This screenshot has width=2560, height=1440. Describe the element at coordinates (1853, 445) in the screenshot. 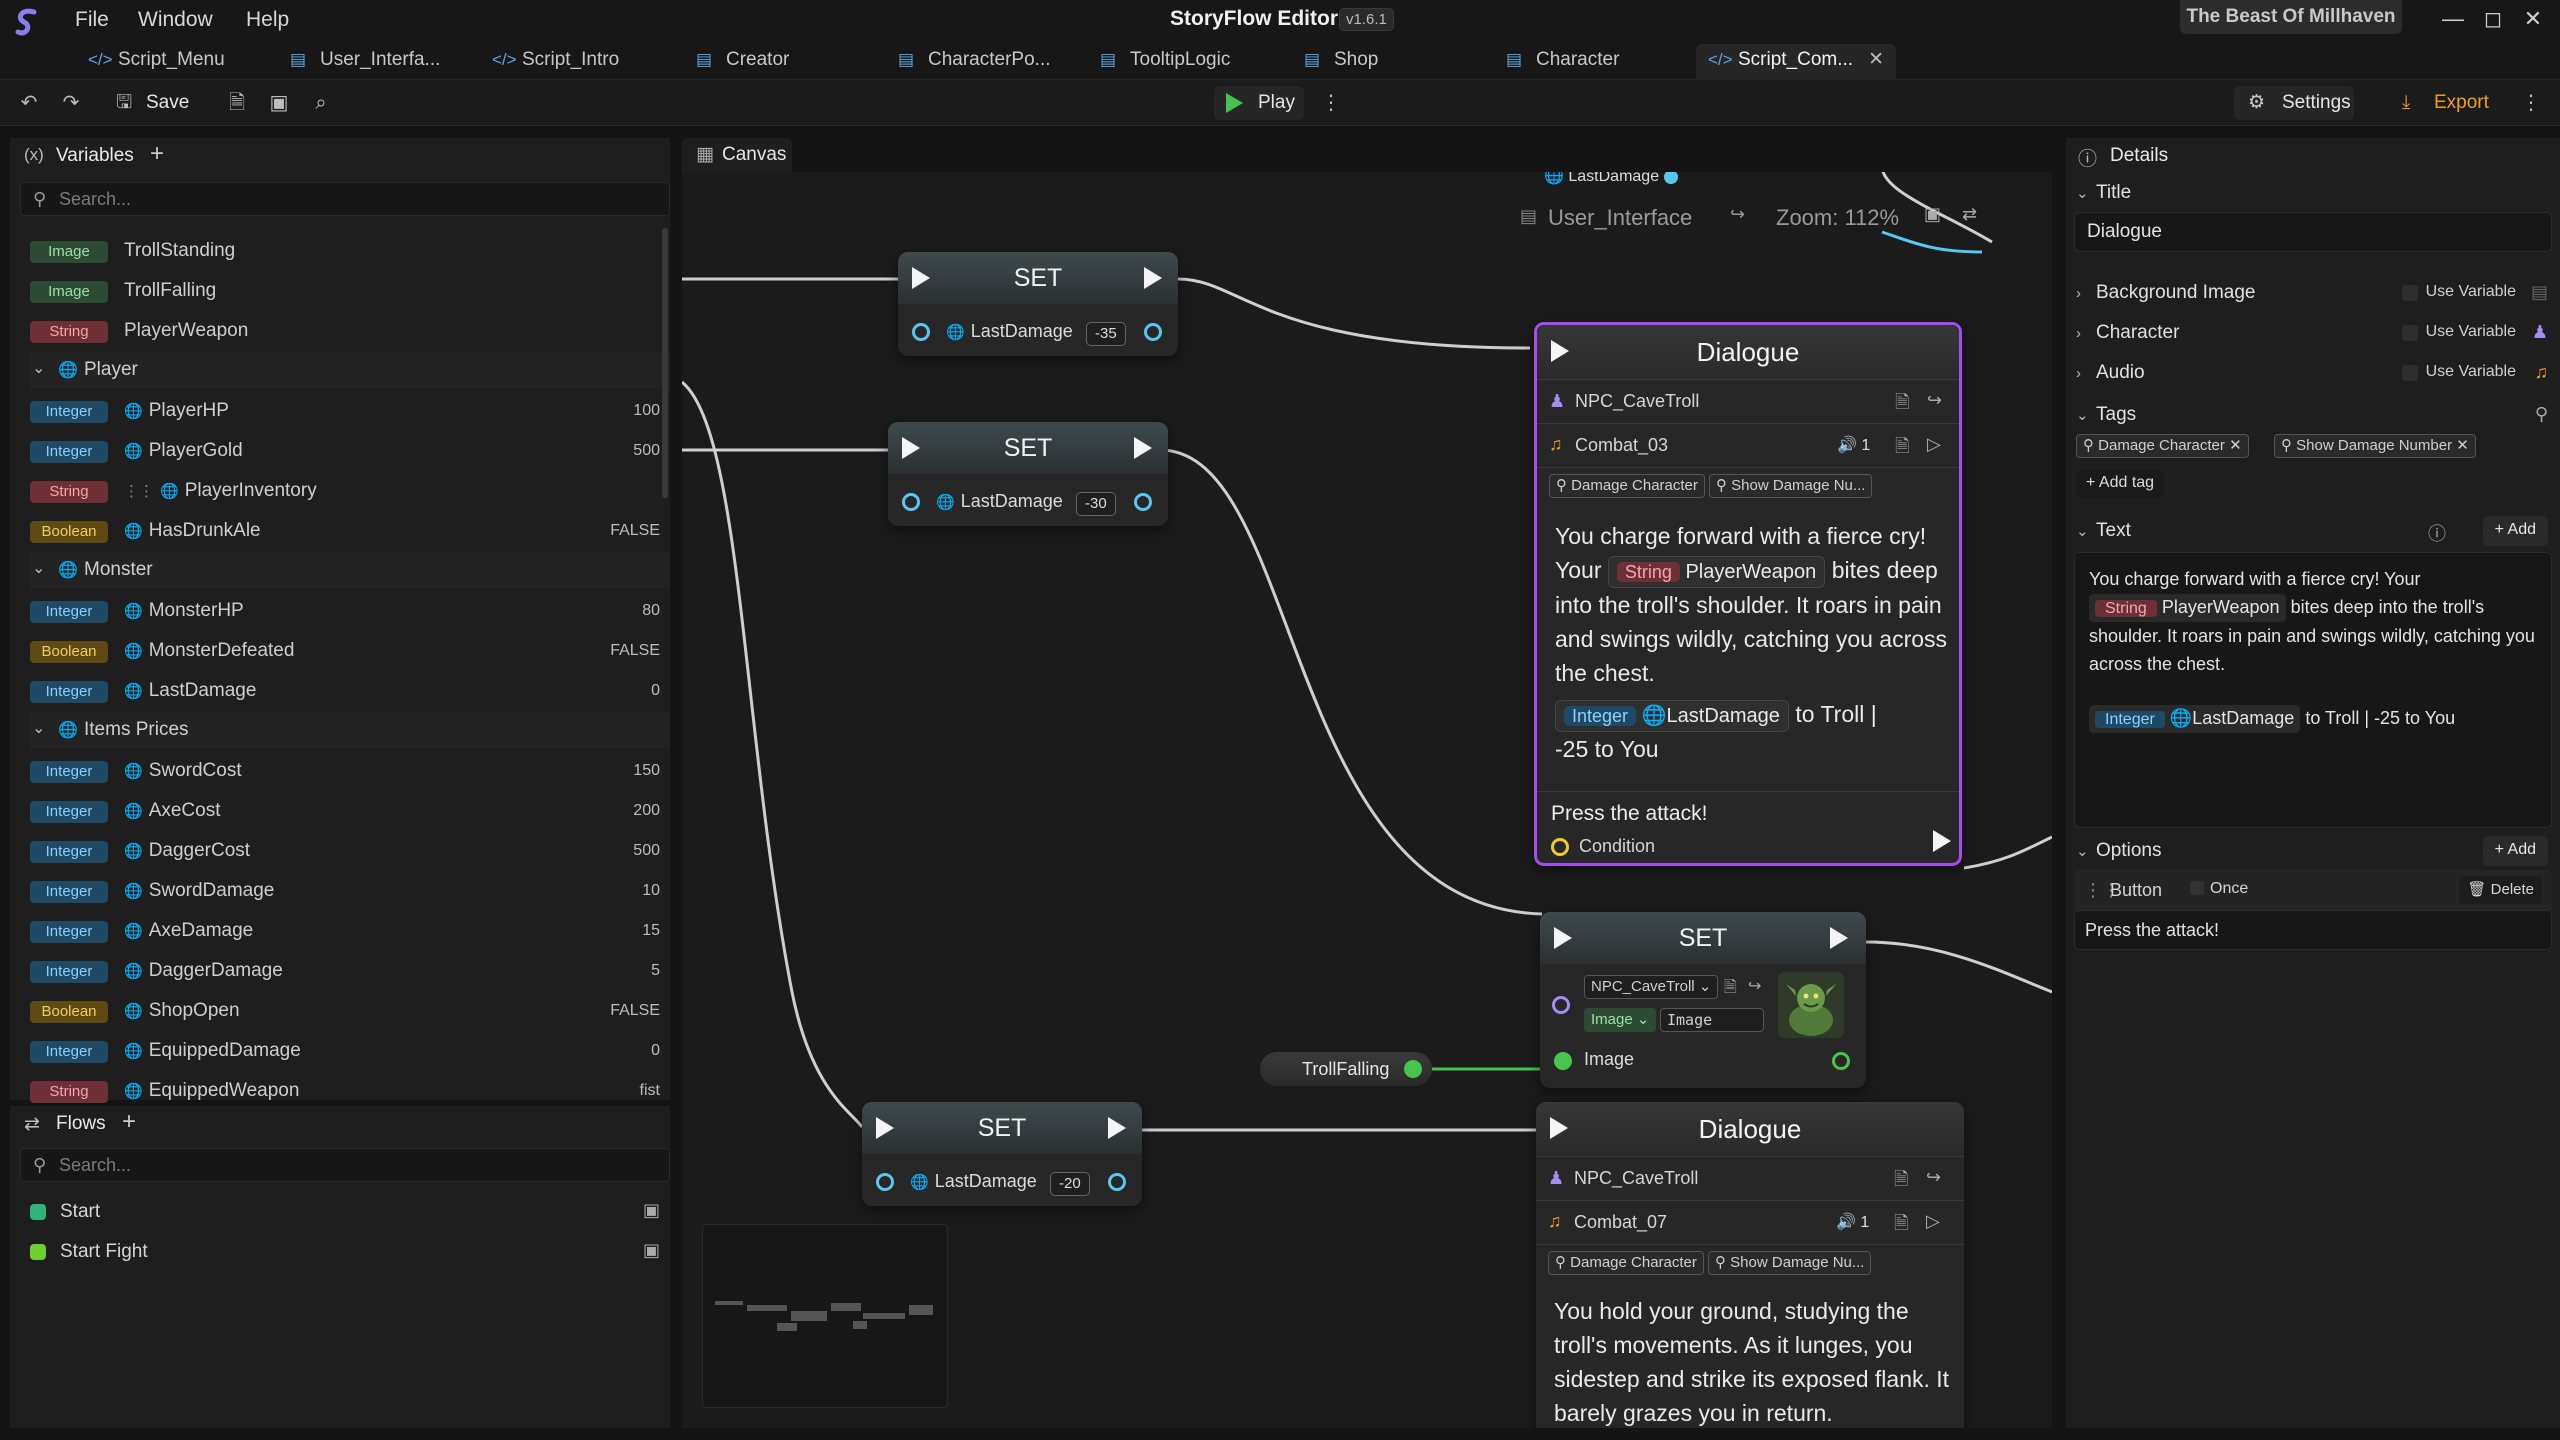

I see `volume-icon: 🔊 1` at that location.